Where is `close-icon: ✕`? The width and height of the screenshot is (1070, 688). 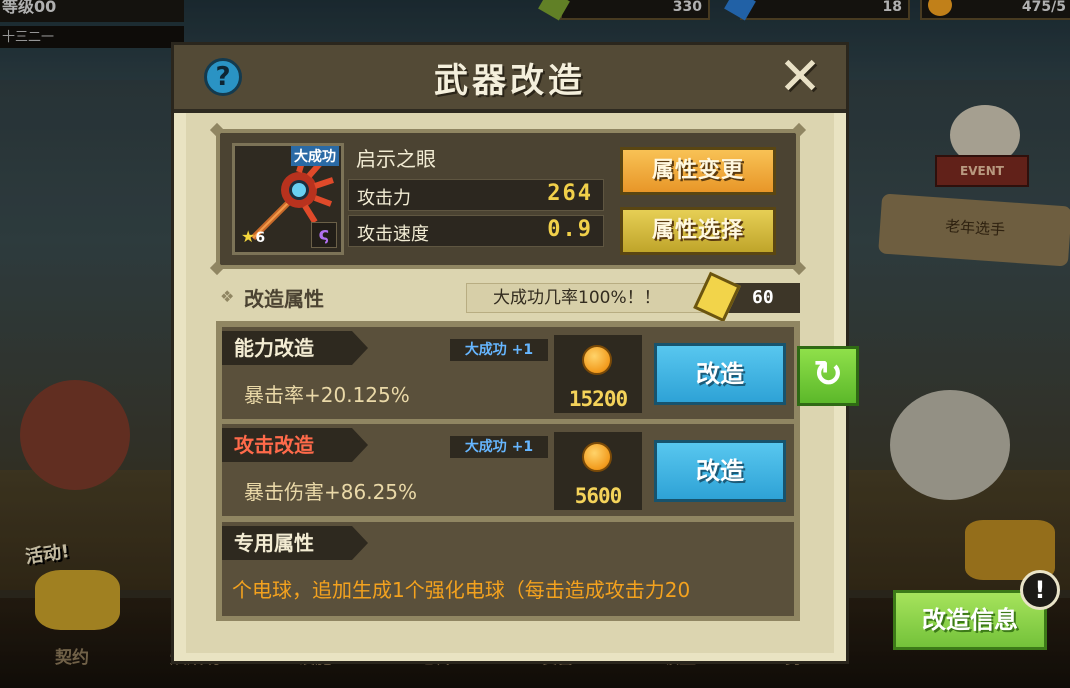 close-icon: ✕ is located at coordinates (800, 77).